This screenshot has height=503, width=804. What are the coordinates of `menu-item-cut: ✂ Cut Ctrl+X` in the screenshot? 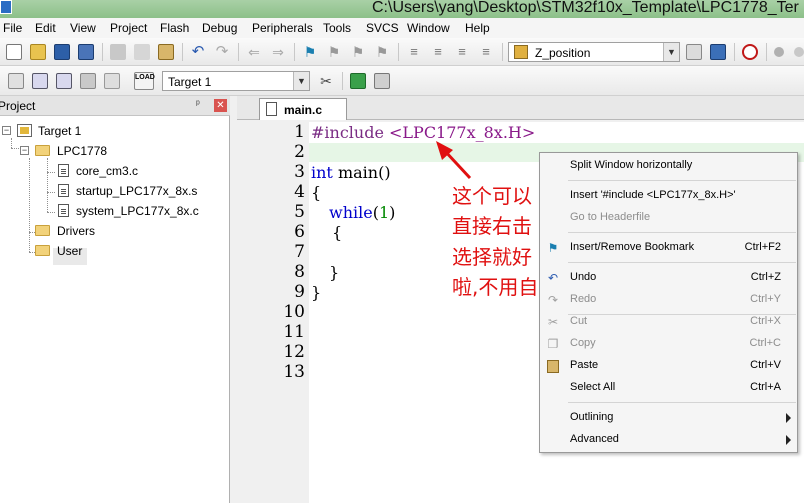 It's located at (668, 322).